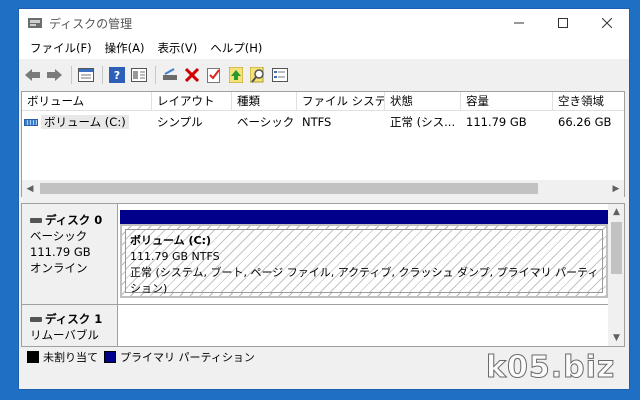 Image resolution: width=640 pixels, height=400 pixels. I want to click on volume-name-cell: ボリューム (C:), so click(87, 122).